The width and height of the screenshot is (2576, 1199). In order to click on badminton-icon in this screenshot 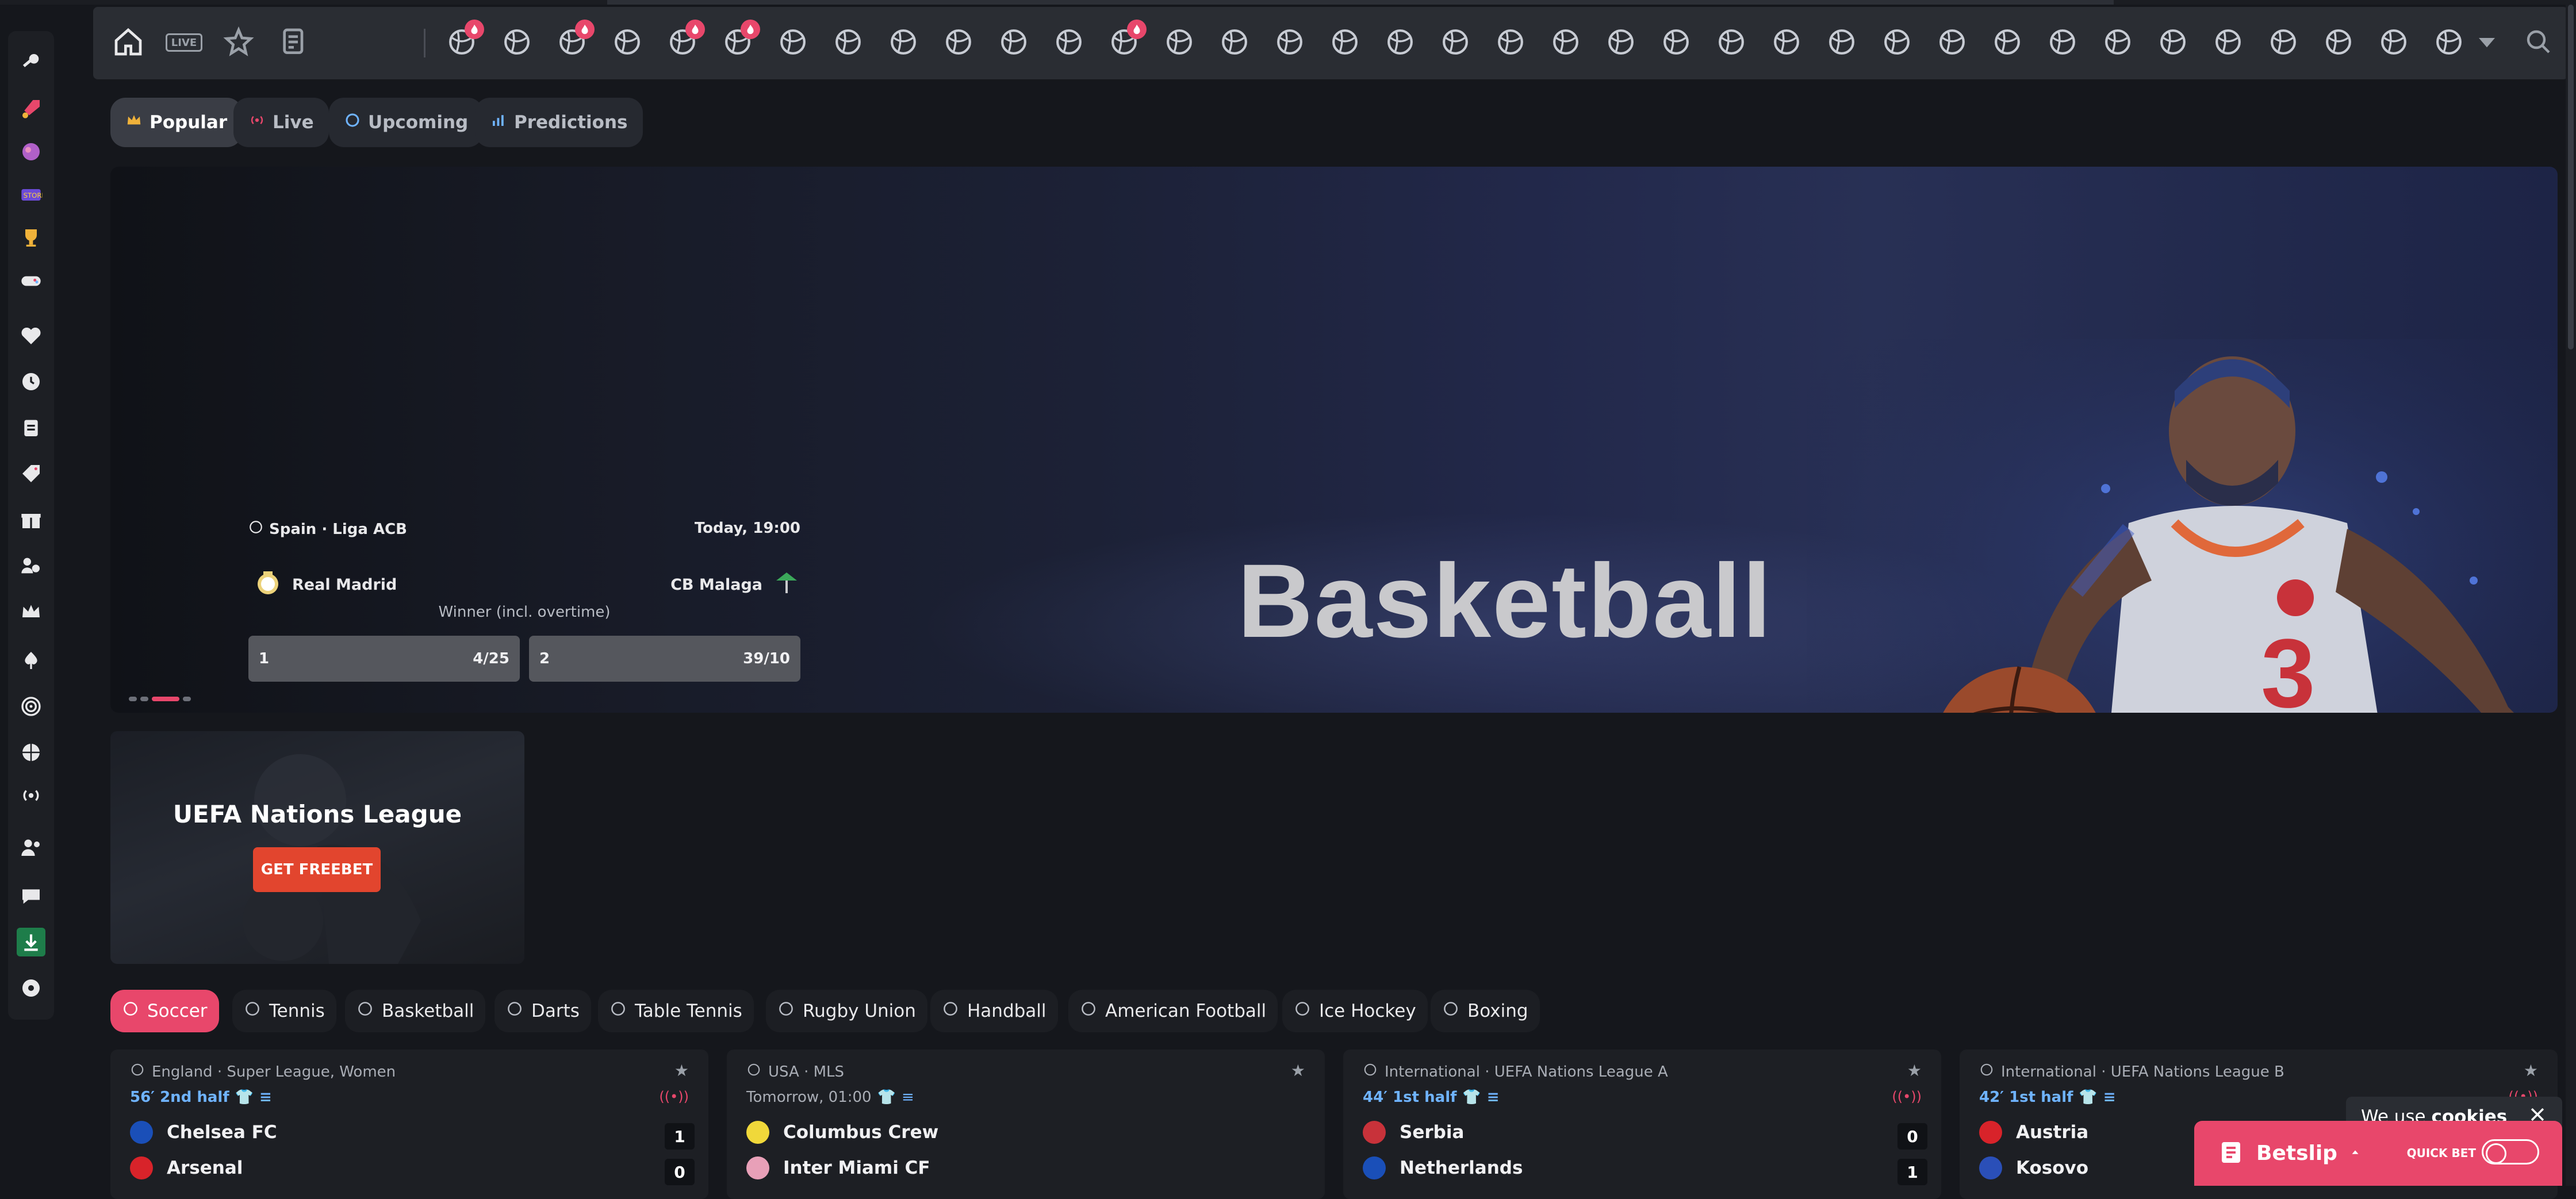, I will do `click(2007, 42)`.